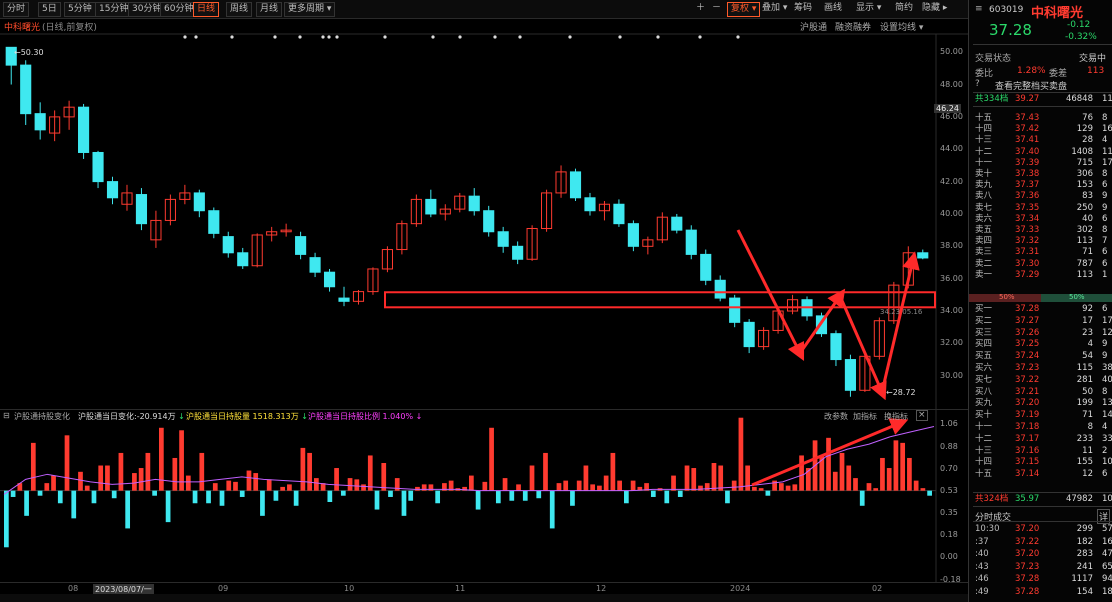 The height and width of the screenshot is (602, 1112). What do you see at coordinates (1040, 185) in the screenshot?
I see `sell-order-row: 卖九 37.37 153 6` at bounding box center [1040, 185].